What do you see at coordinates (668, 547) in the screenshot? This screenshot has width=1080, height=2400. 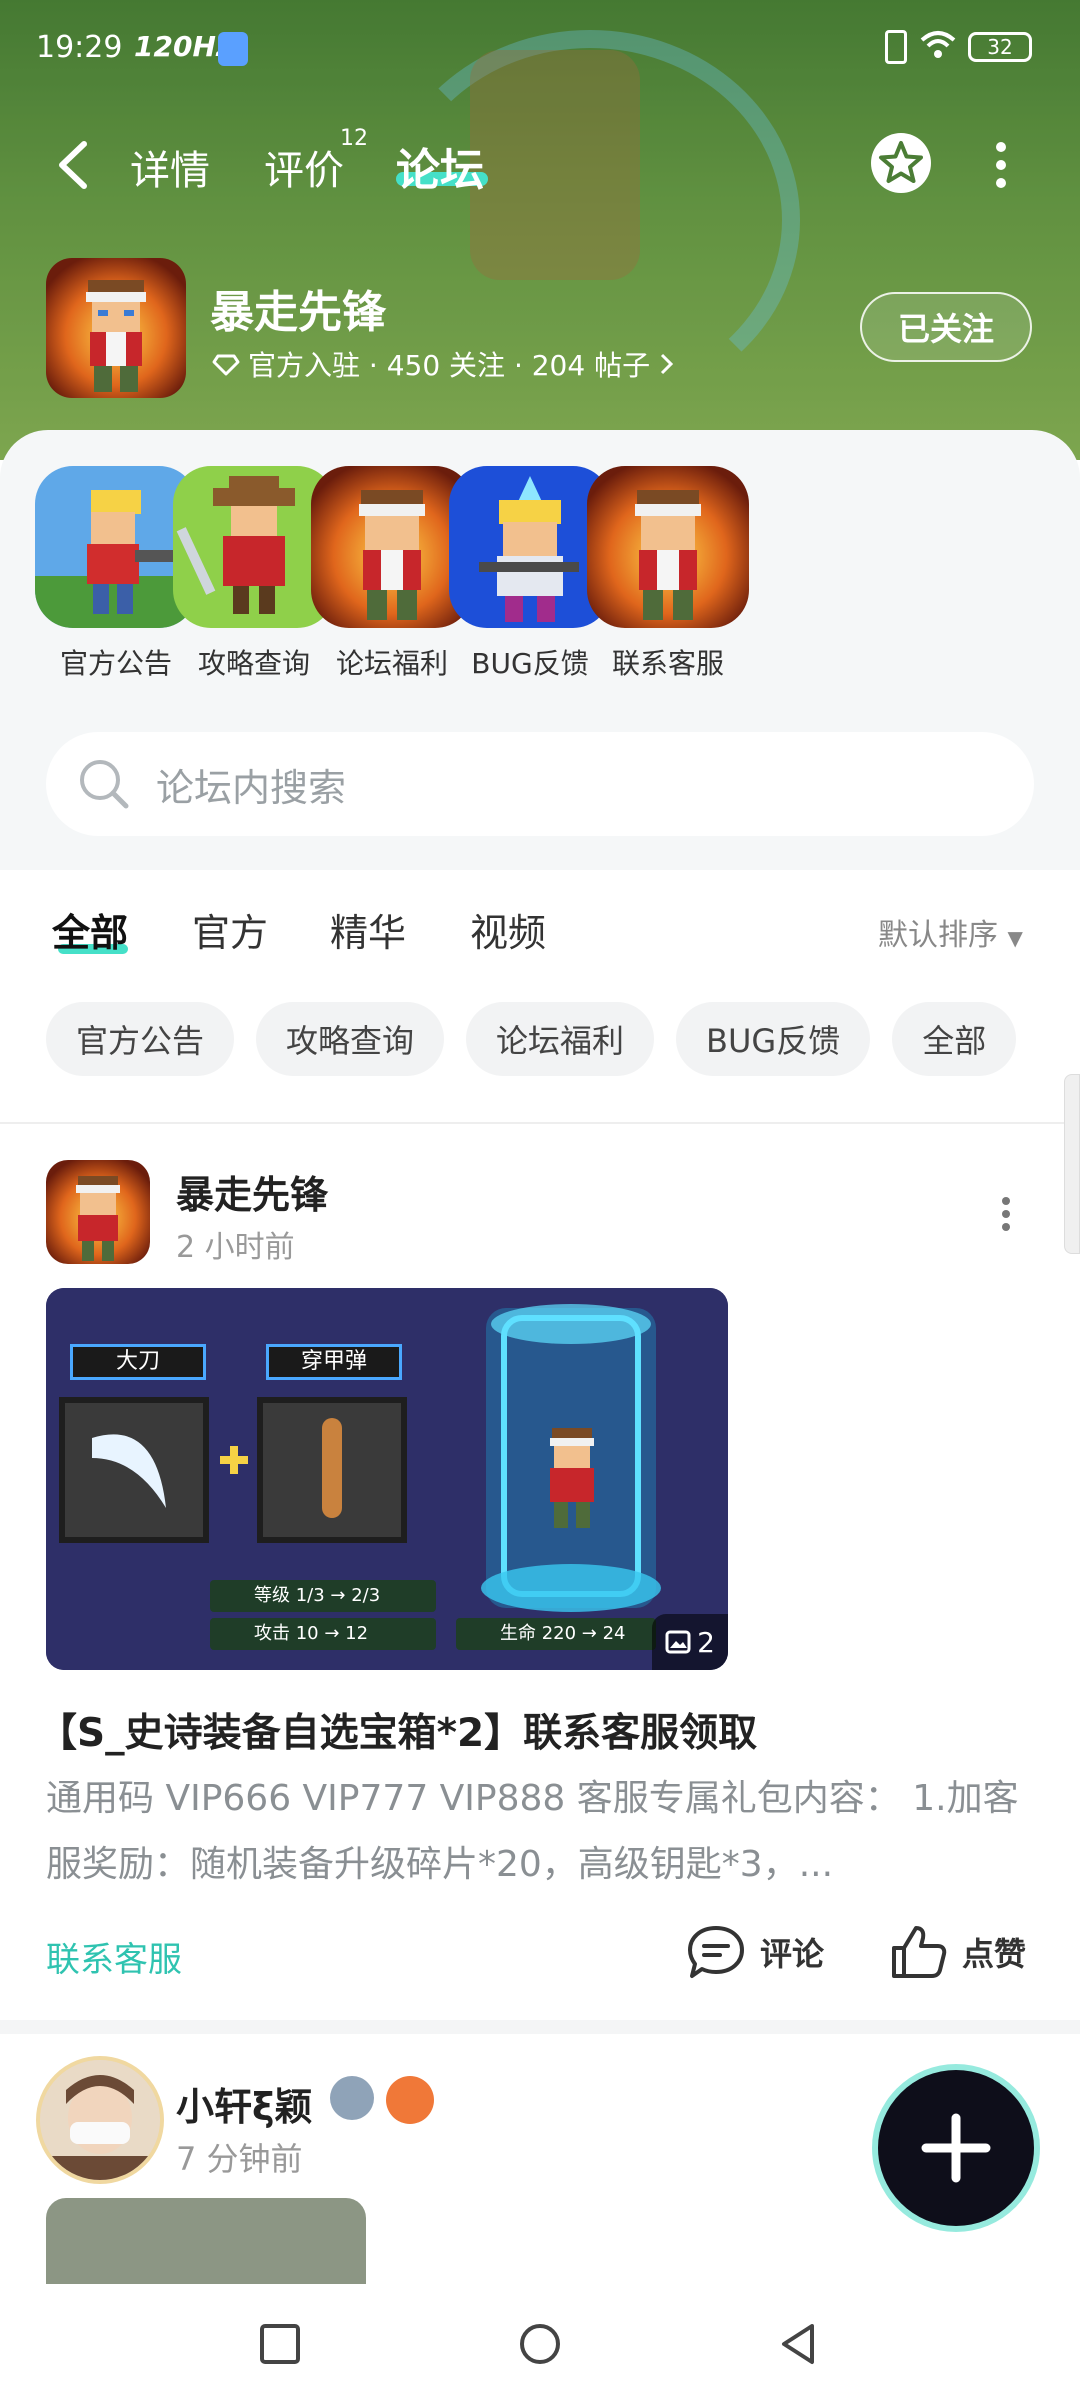 I see `headband-hero-icon` at bounding box center [668, 547].